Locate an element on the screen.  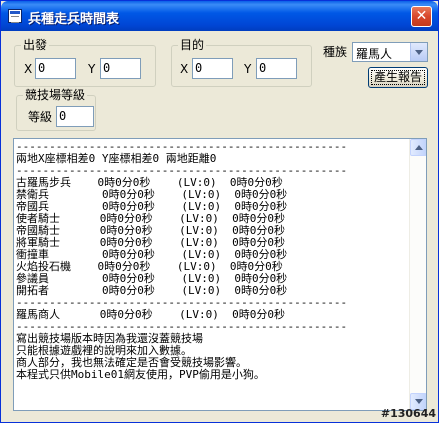
destination-group-label: 目的 is located at coordinates (192, 45).